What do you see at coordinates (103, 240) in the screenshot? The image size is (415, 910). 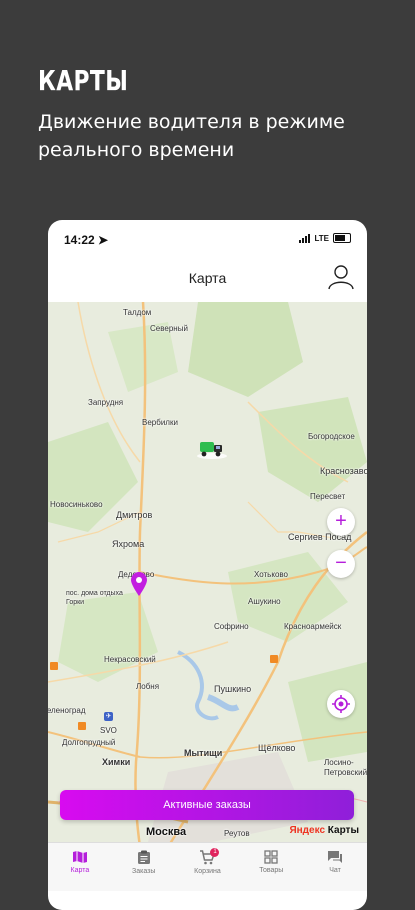 I see `location-arrow-icon: ➤` at bounding box center [103, 240].